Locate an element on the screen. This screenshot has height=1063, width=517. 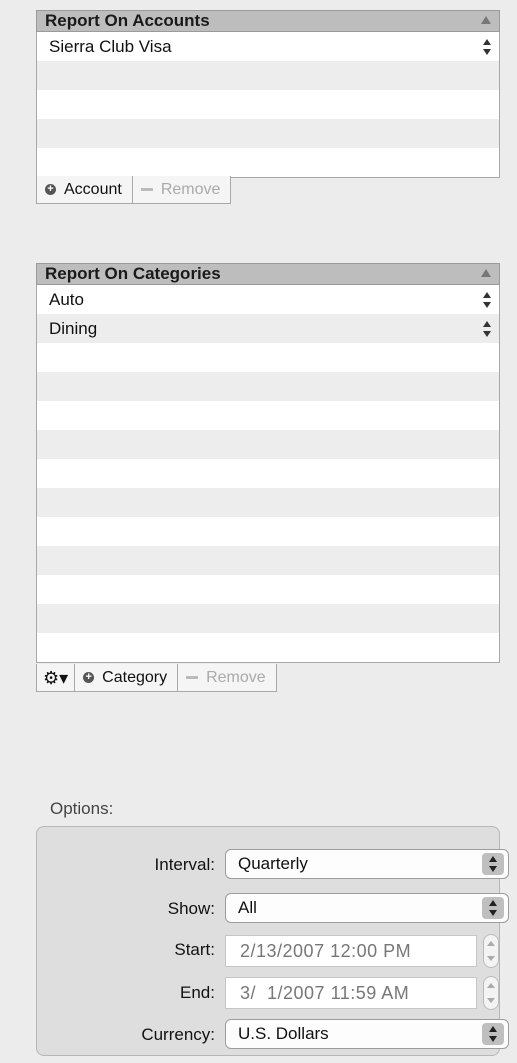
remove-account-label: Remove is located at coordinates (190, 189).